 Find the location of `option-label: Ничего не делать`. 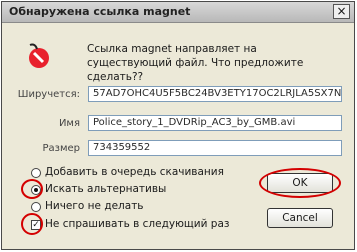

option-label: Ничего не делать is located at coordinates (94, 206).